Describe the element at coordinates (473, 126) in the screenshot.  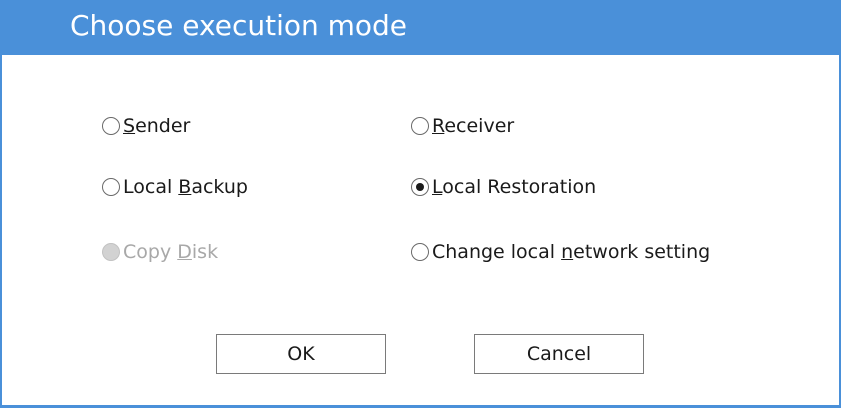
I see `option-label: Receiver` at that location.